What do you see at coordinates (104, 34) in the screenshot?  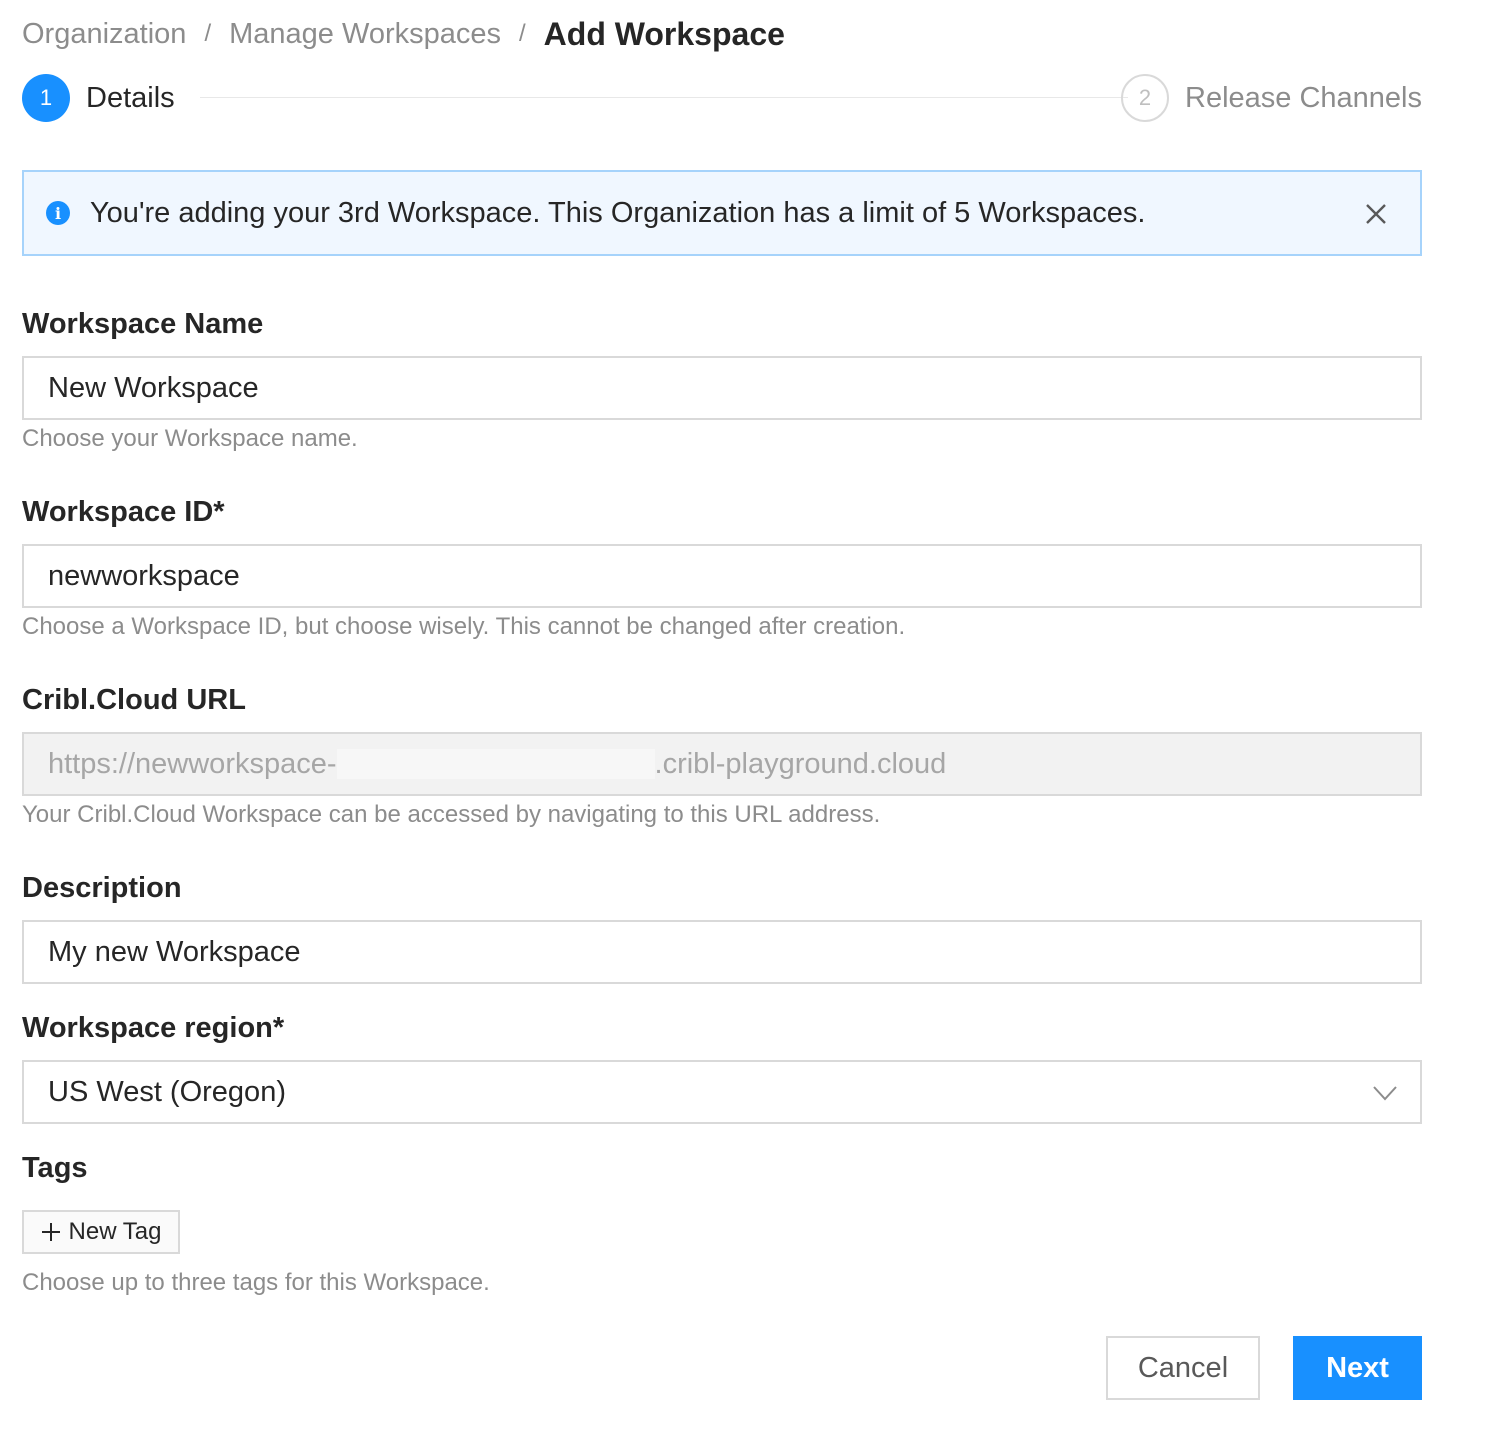 I see `breadcrumb-organization: Organization` at bounding box center [104, 34].